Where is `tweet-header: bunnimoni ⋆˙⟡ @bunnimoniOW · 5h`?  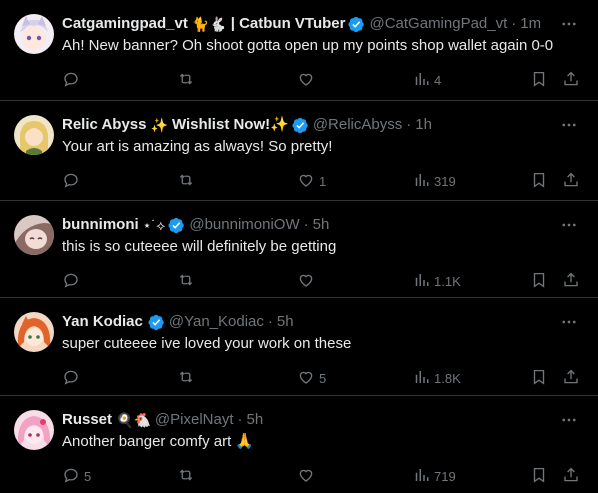
tweet-header: bunnimoni ⋆˙⟡ @bunnimoniOW · 5h is located at coordinates (308, 225).